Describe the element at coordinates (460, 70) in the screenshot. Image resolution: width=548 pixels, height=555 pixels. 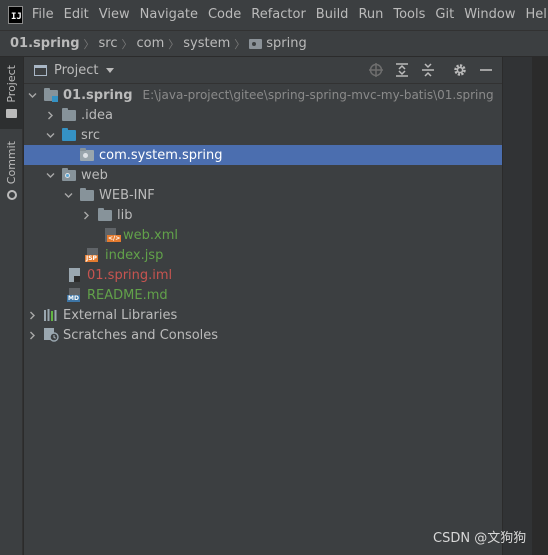
I see `gear-icon` at that location.